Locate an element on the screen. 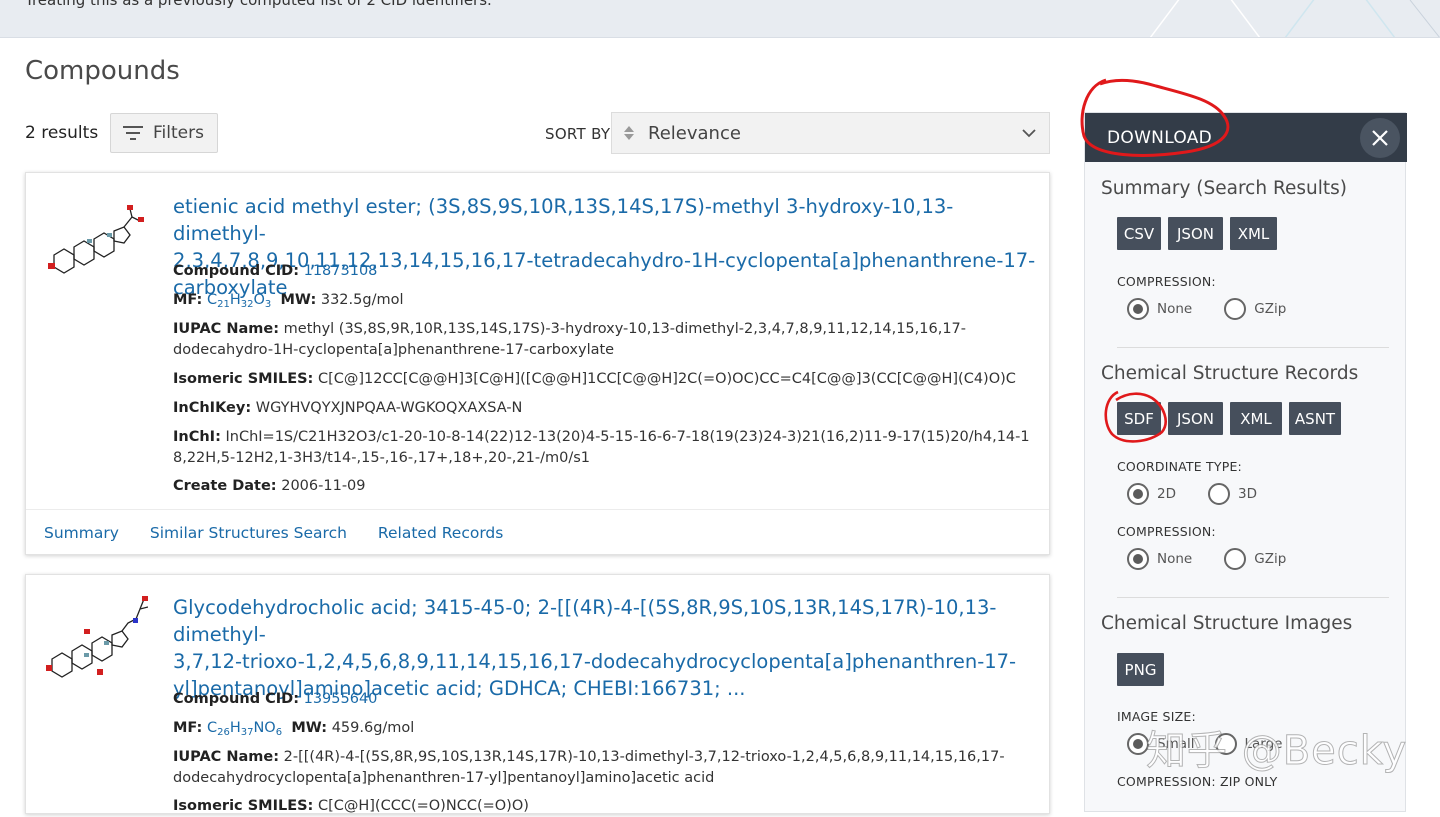 The width and height of the screenshot is (1440, 817). structure-images-title: Chemical Structure Images is located at coordinates (1227, 623).